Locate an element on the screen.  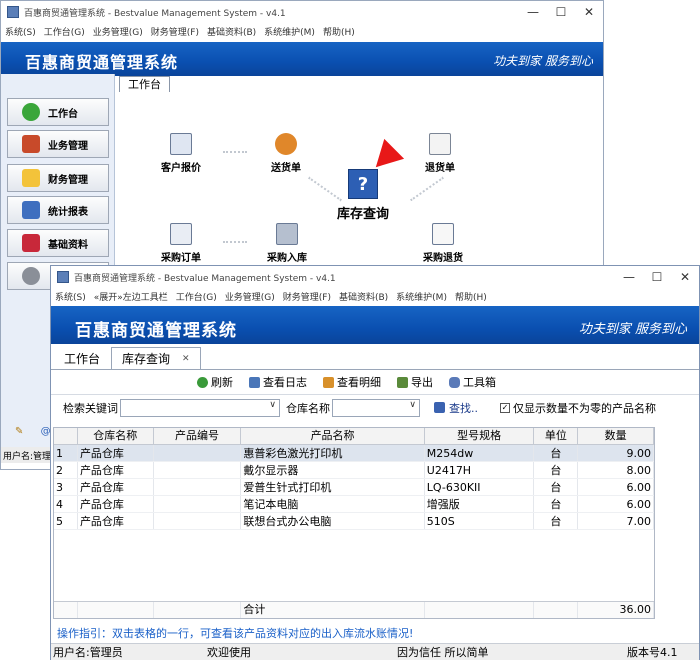
table-row: 5 产品仓库 联想台式办公电脑 510S 台 7.00 is located at coordinates (354, 521).